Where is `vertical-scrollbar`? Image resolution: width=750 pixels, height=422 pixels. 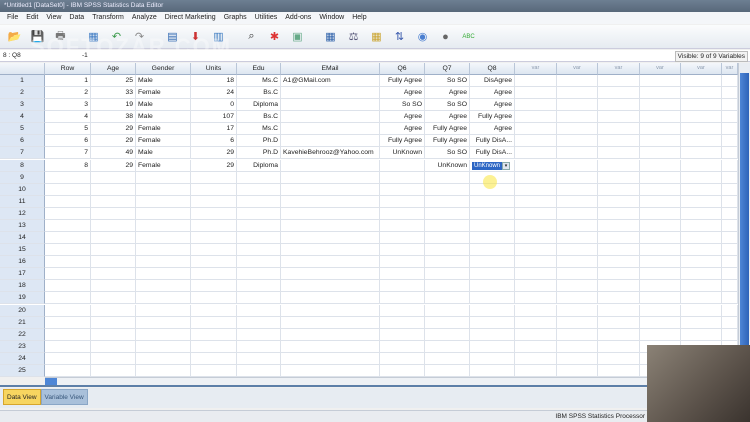 vertical-scrollbar is located at coordinates (744, 220).